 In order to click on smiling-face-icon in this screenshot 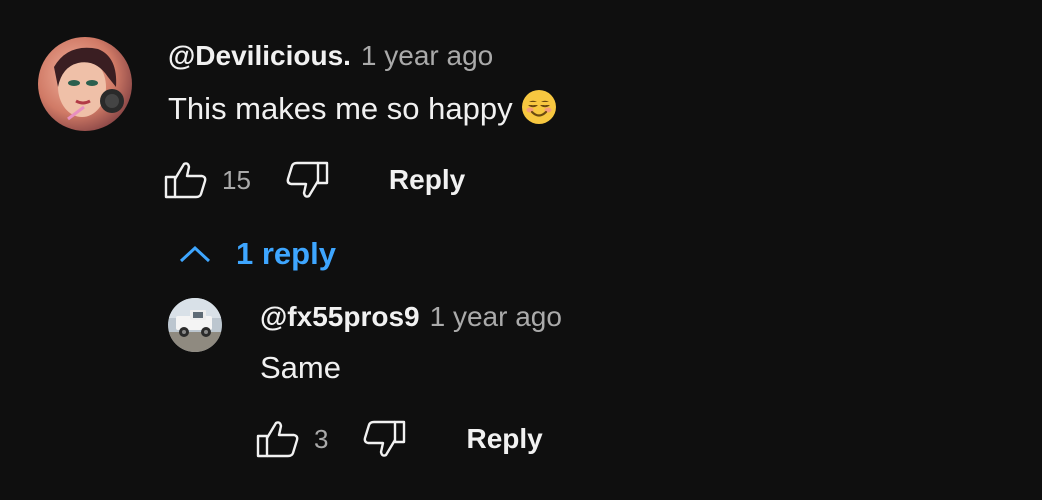, I will do `click(539, 111)`.